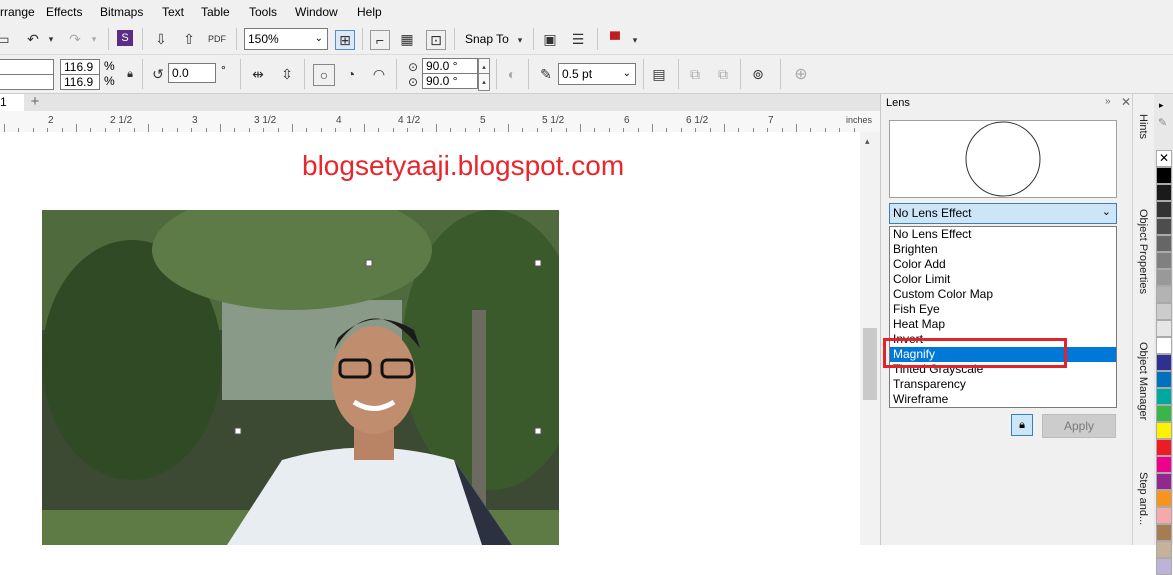  What do you see at coordinates (80, 67) in the screenshot?
I see `scale-x-field: 116.9` at bounding box center [80, 67].